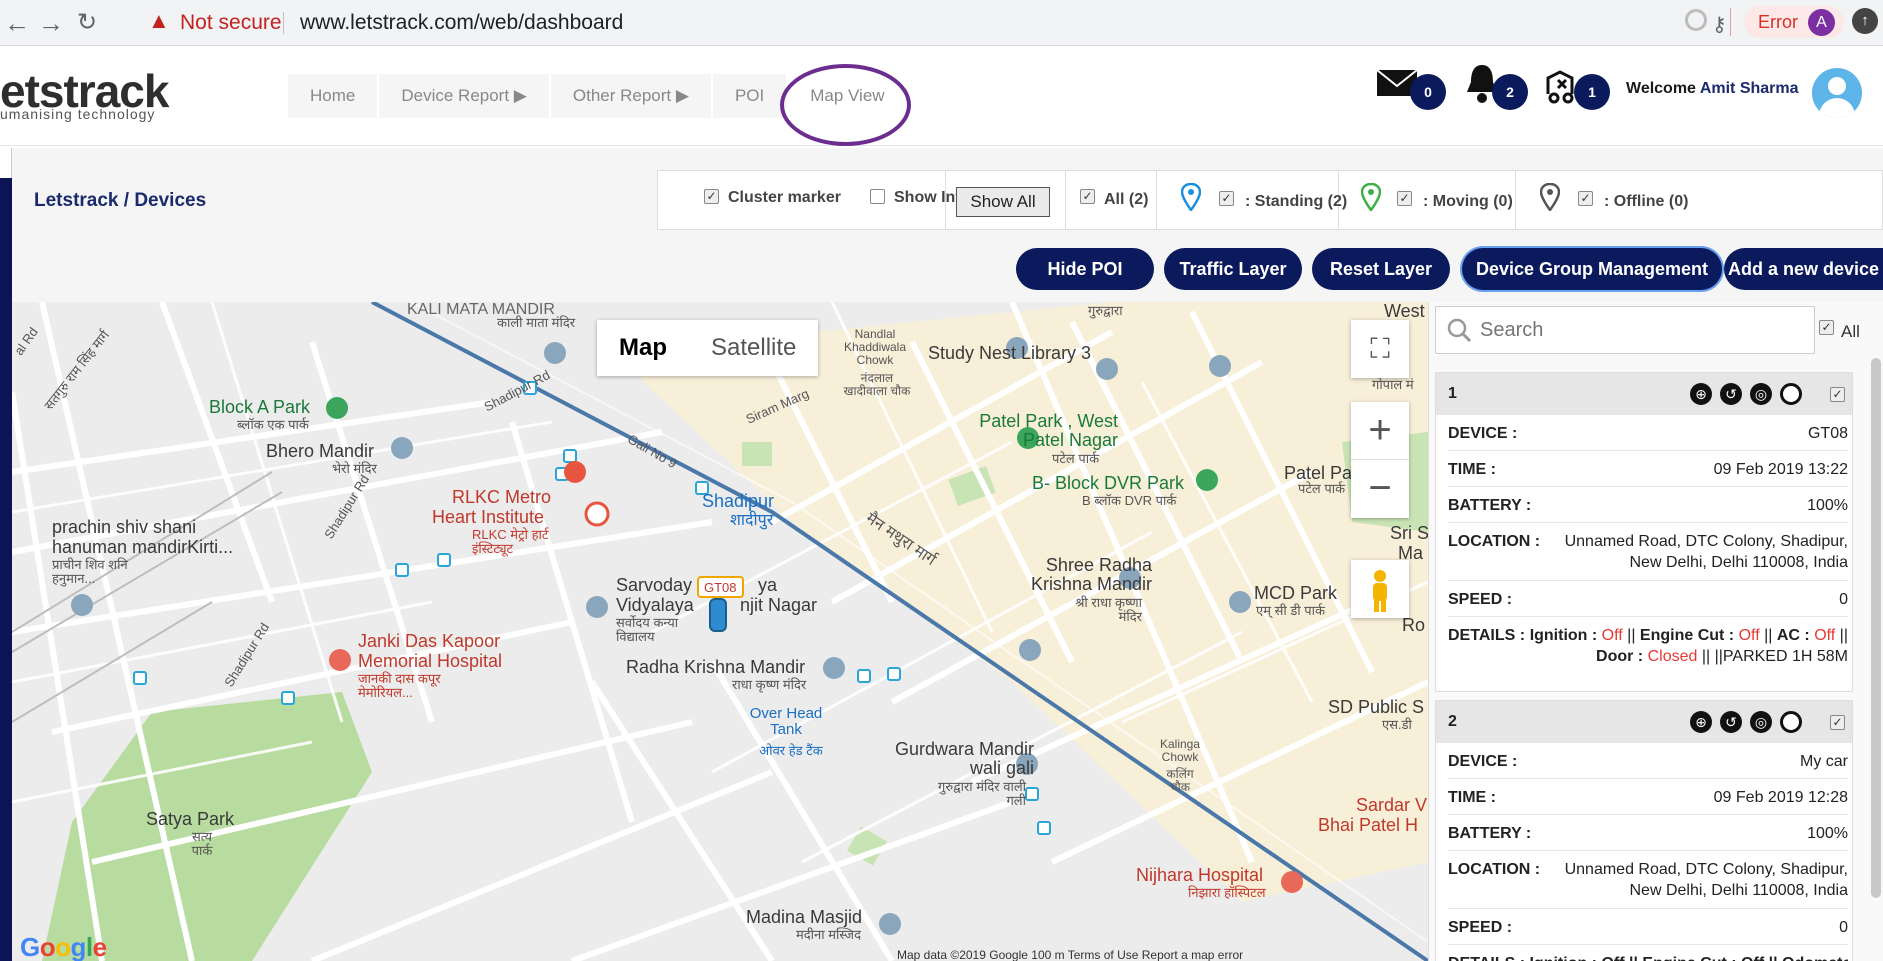  Describe the element at coordinates (1780, 797) in the screenshot. I see `time-value: 09 Feb 2019 12:28` at that location.